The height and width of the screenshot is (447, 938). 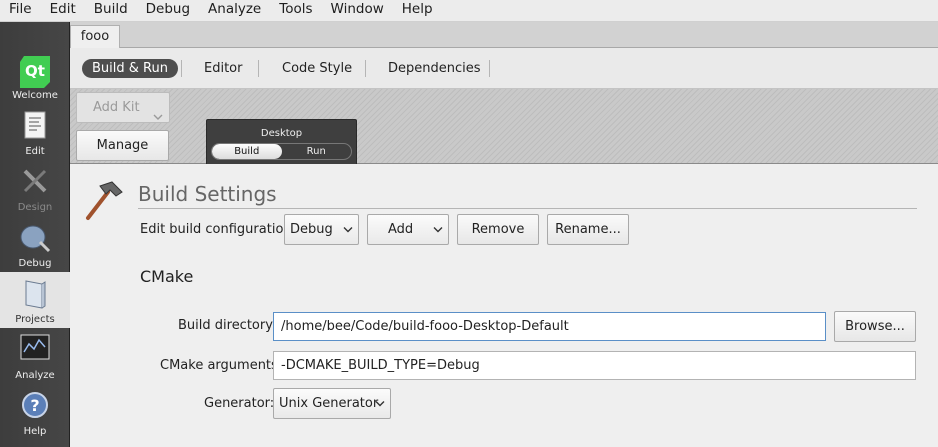 What do you see at coordinates (223, 68) in the screenshot?
I see `tab-editor: Editor` at bounding box center [223, 68].